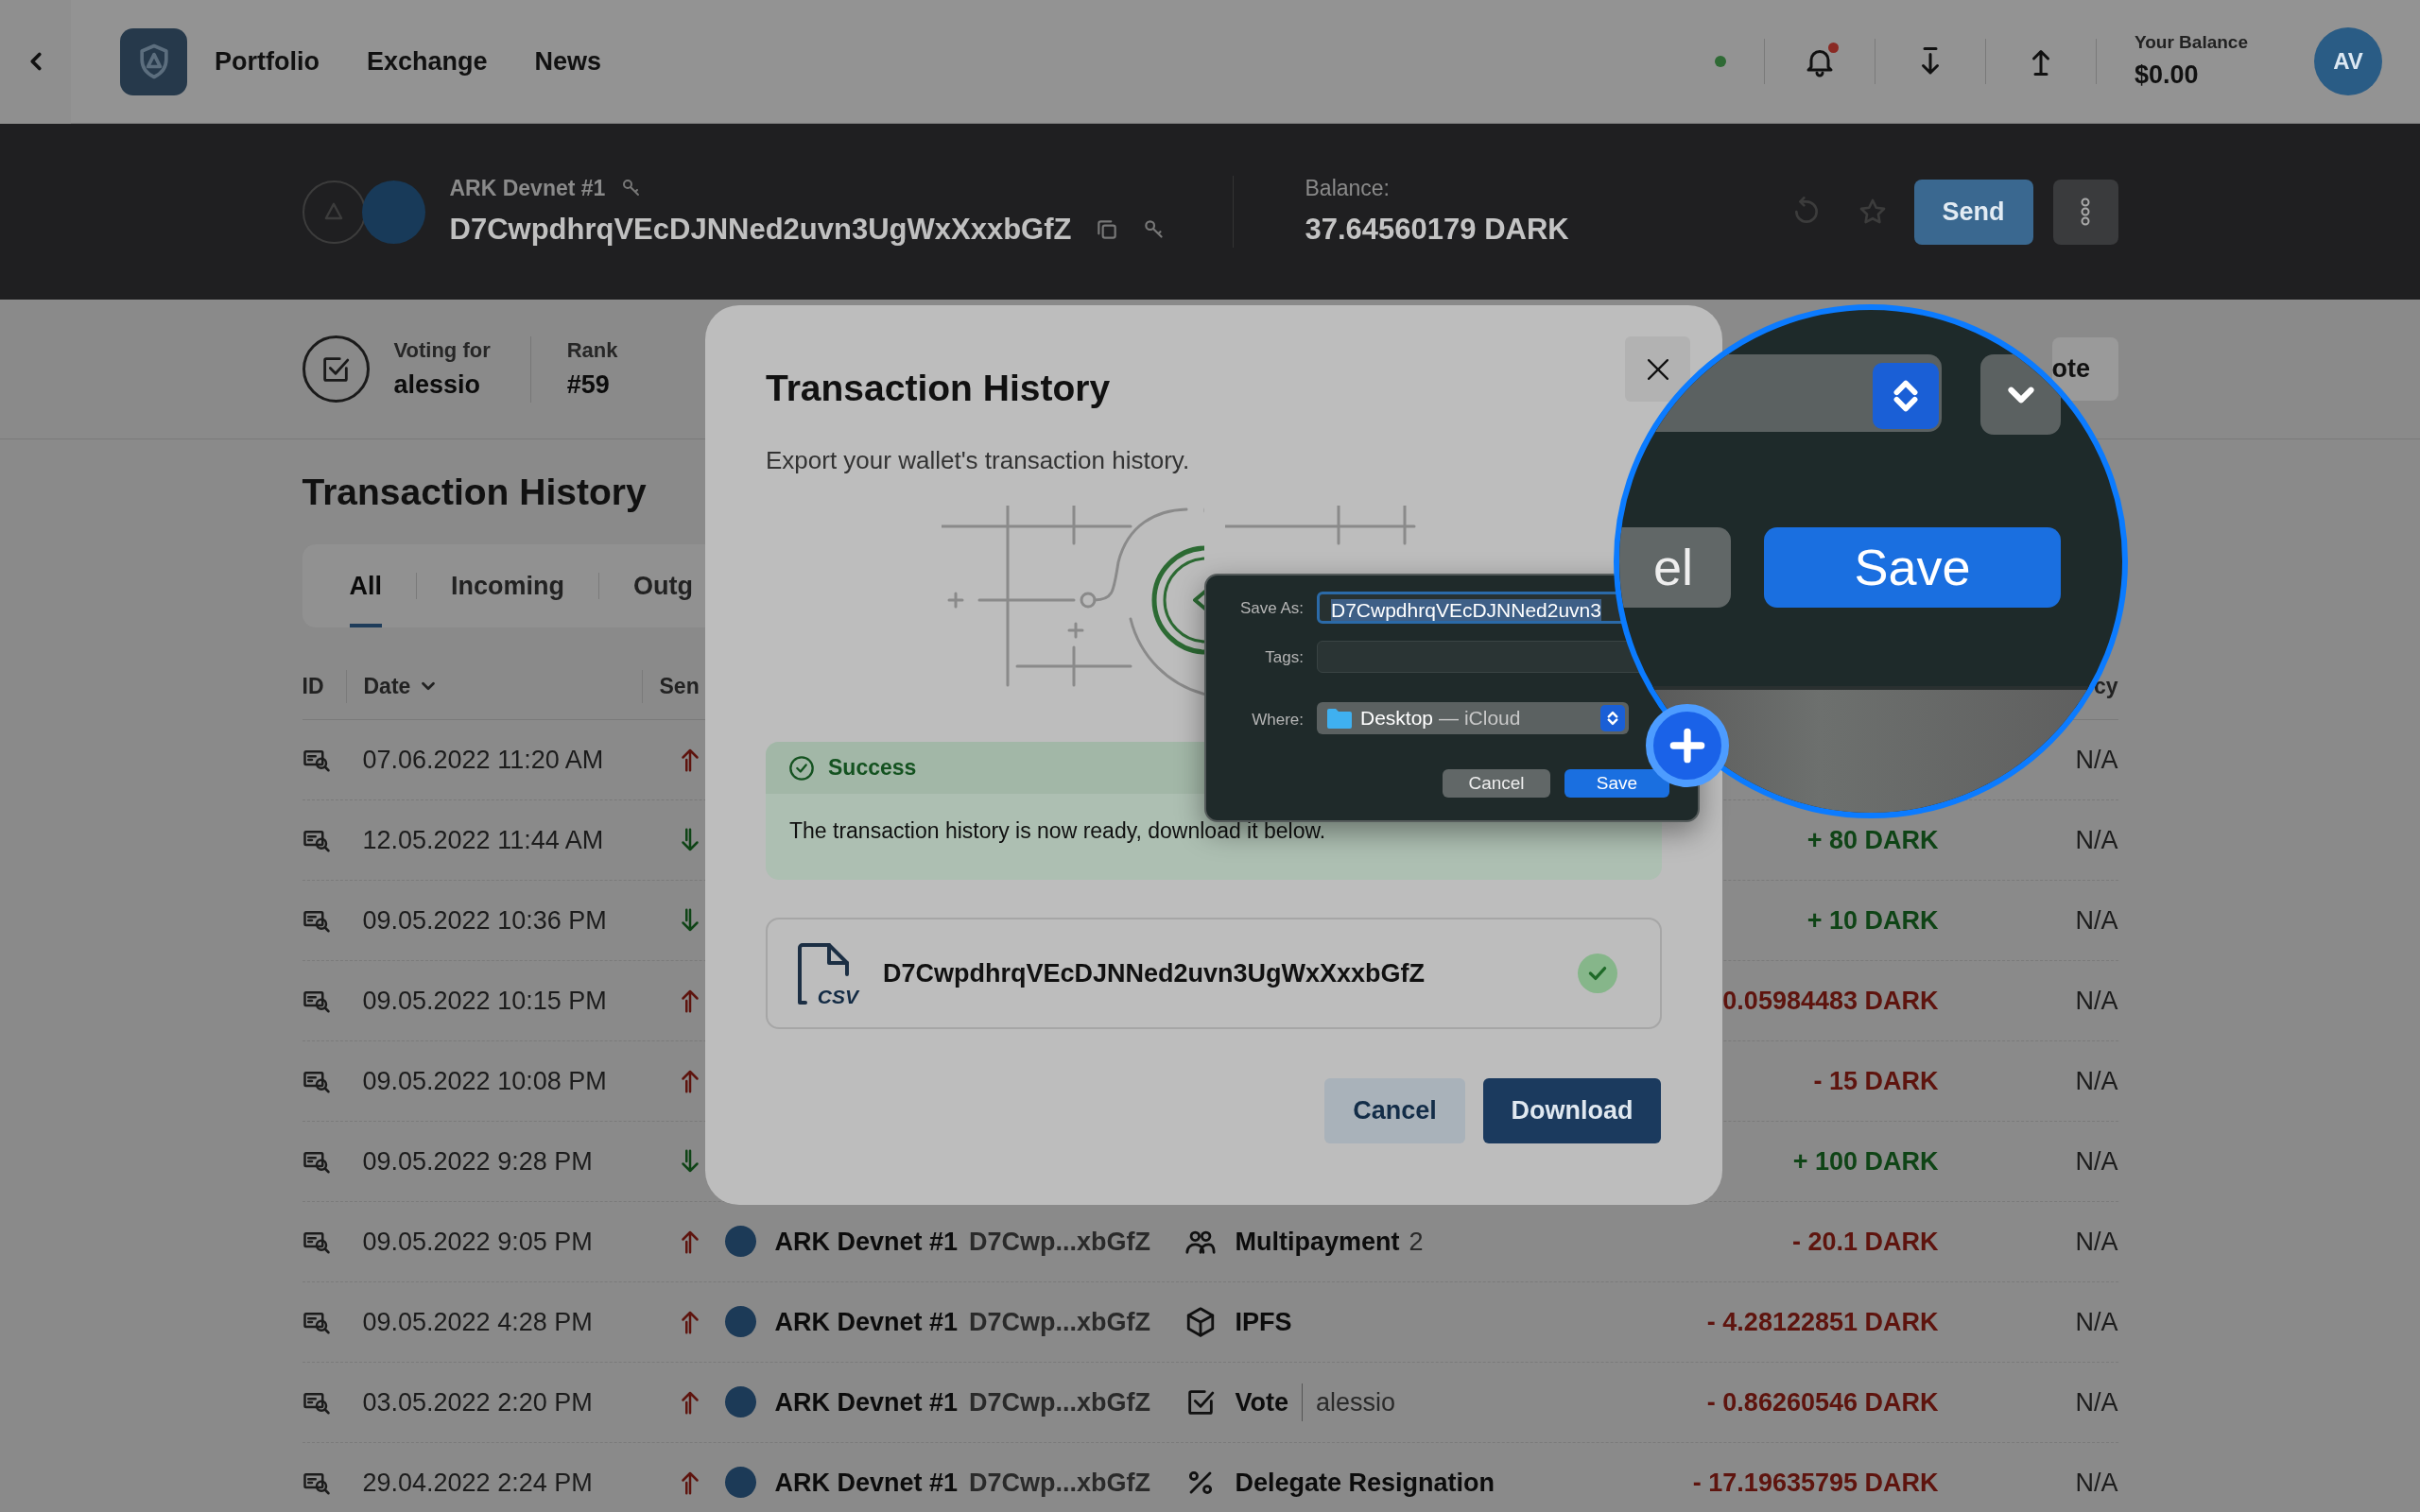  Describe the element at coordinates (801, 768) in the screenshot. I see `check-circle-icon` at that location.